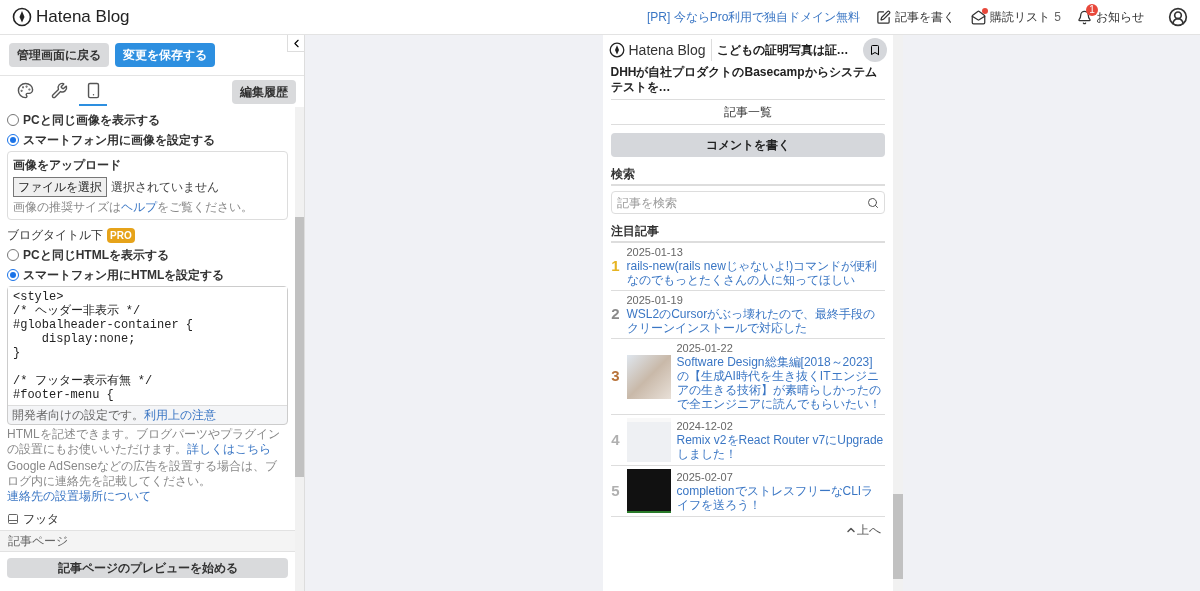 The width and height of the screenshot is (1200, 591). I want to click on back-to-top-link: 上へ, so click(862, 530).